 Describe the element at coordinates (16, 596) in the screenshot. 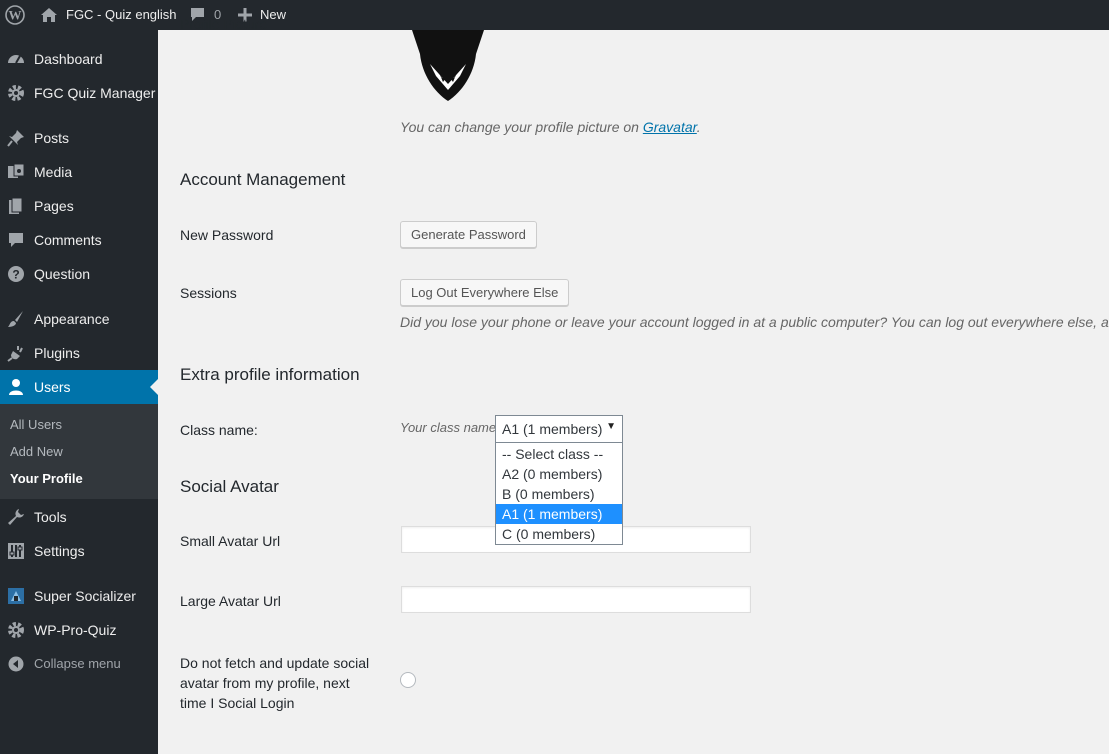

I see `super-socializer-icon` at that location.